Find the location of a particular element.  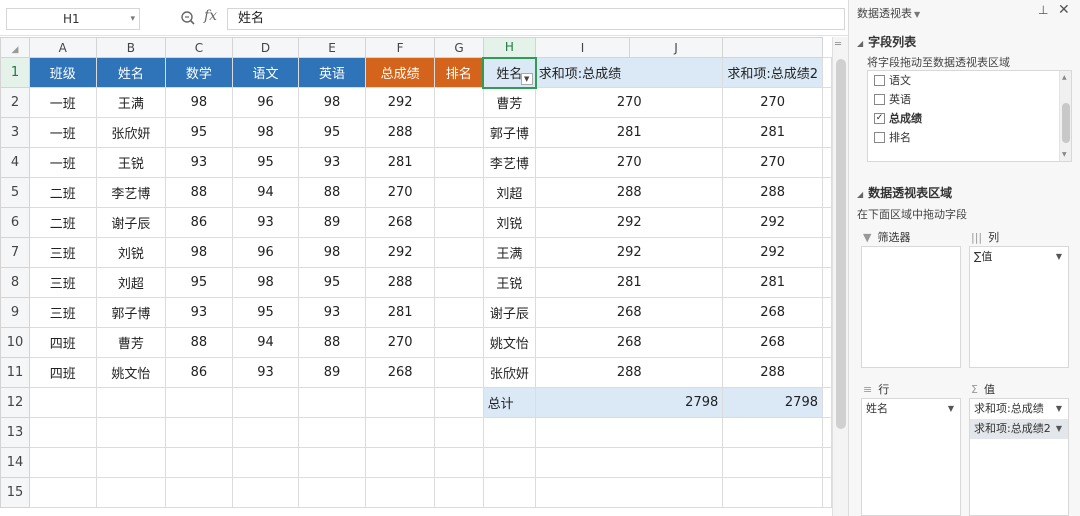

pivot-value-cell: 268 is located at coordinates (772, 342).